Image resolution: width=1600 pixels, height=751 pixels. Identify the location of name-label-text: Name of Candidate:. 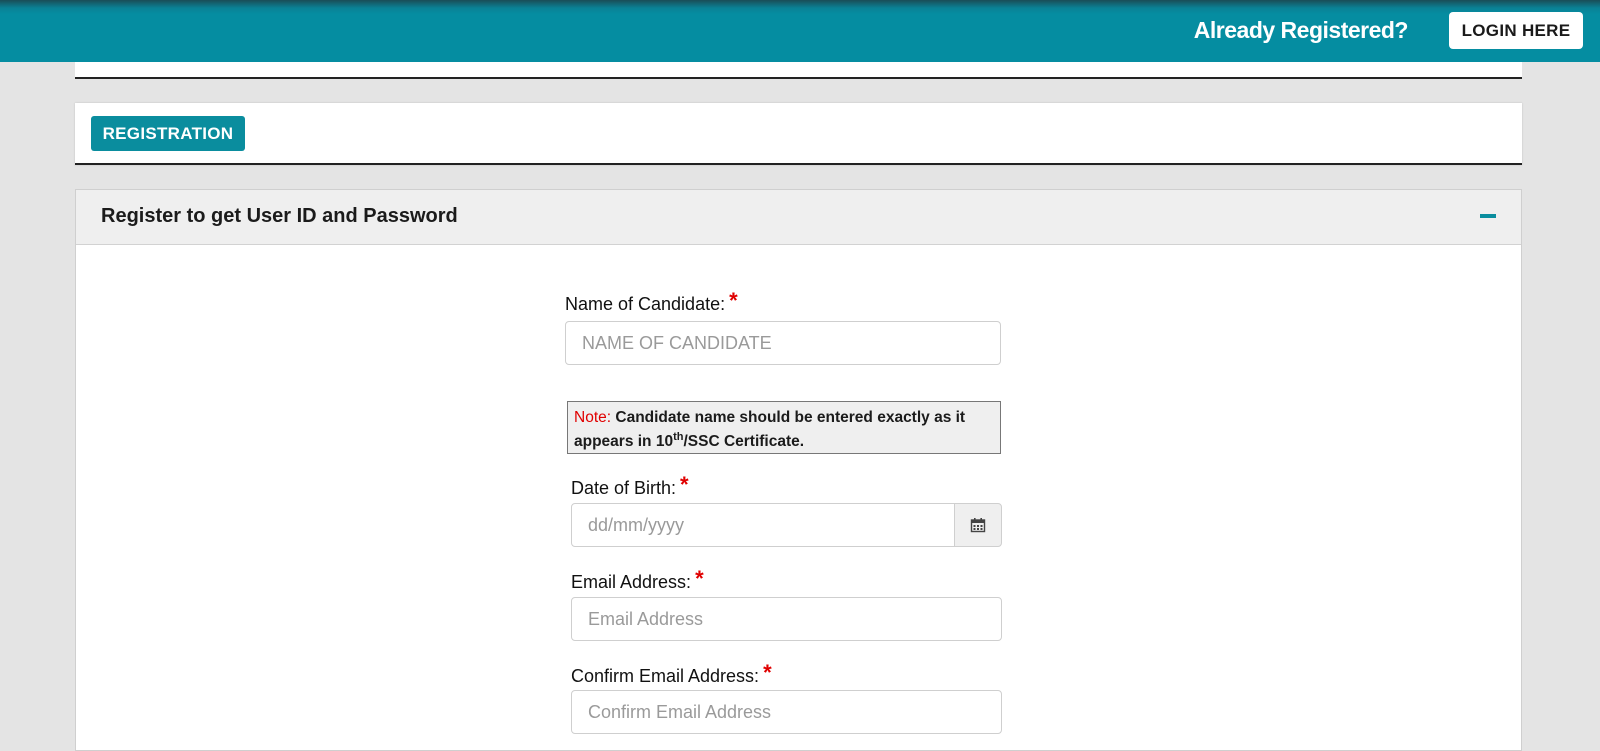
(645, 304).